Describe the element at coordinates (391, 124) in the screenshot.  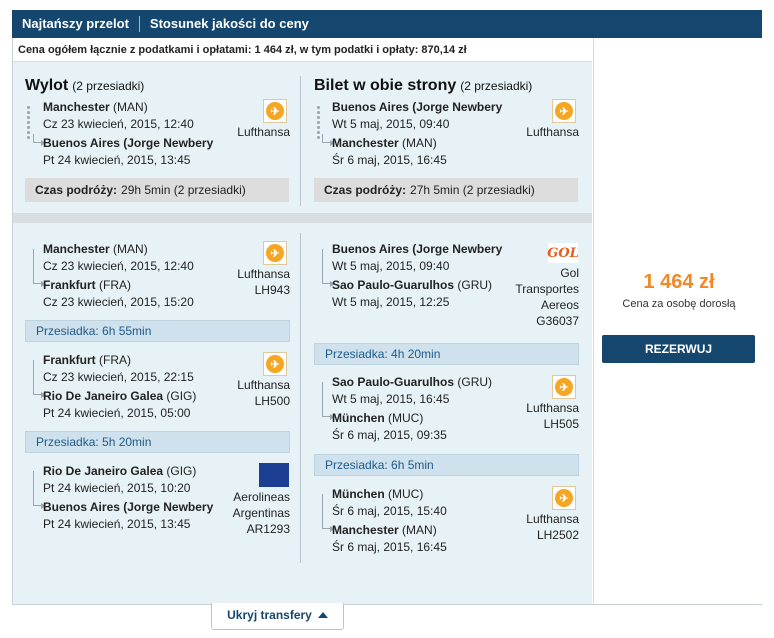
I see `inbound-from-time: Wt 5 maj, 2015, 09:40` at that location.